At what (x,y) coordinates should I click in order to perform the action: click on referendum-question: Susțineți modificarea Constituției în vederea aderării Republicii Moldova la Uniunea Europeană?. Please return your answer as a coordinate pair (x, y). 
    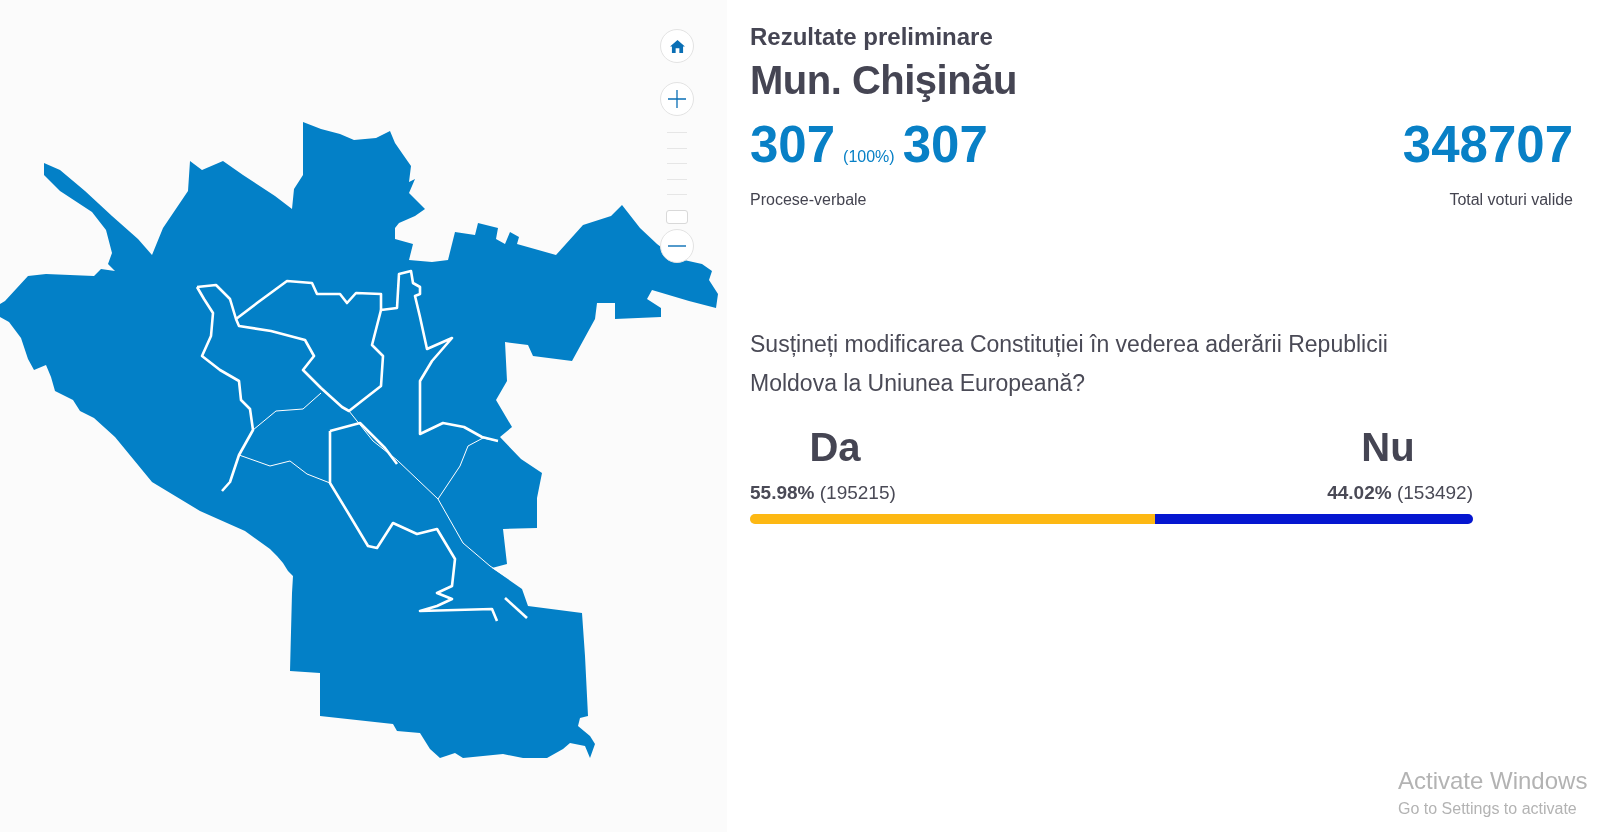
    Looking at the image, I should click on (1069, 364).